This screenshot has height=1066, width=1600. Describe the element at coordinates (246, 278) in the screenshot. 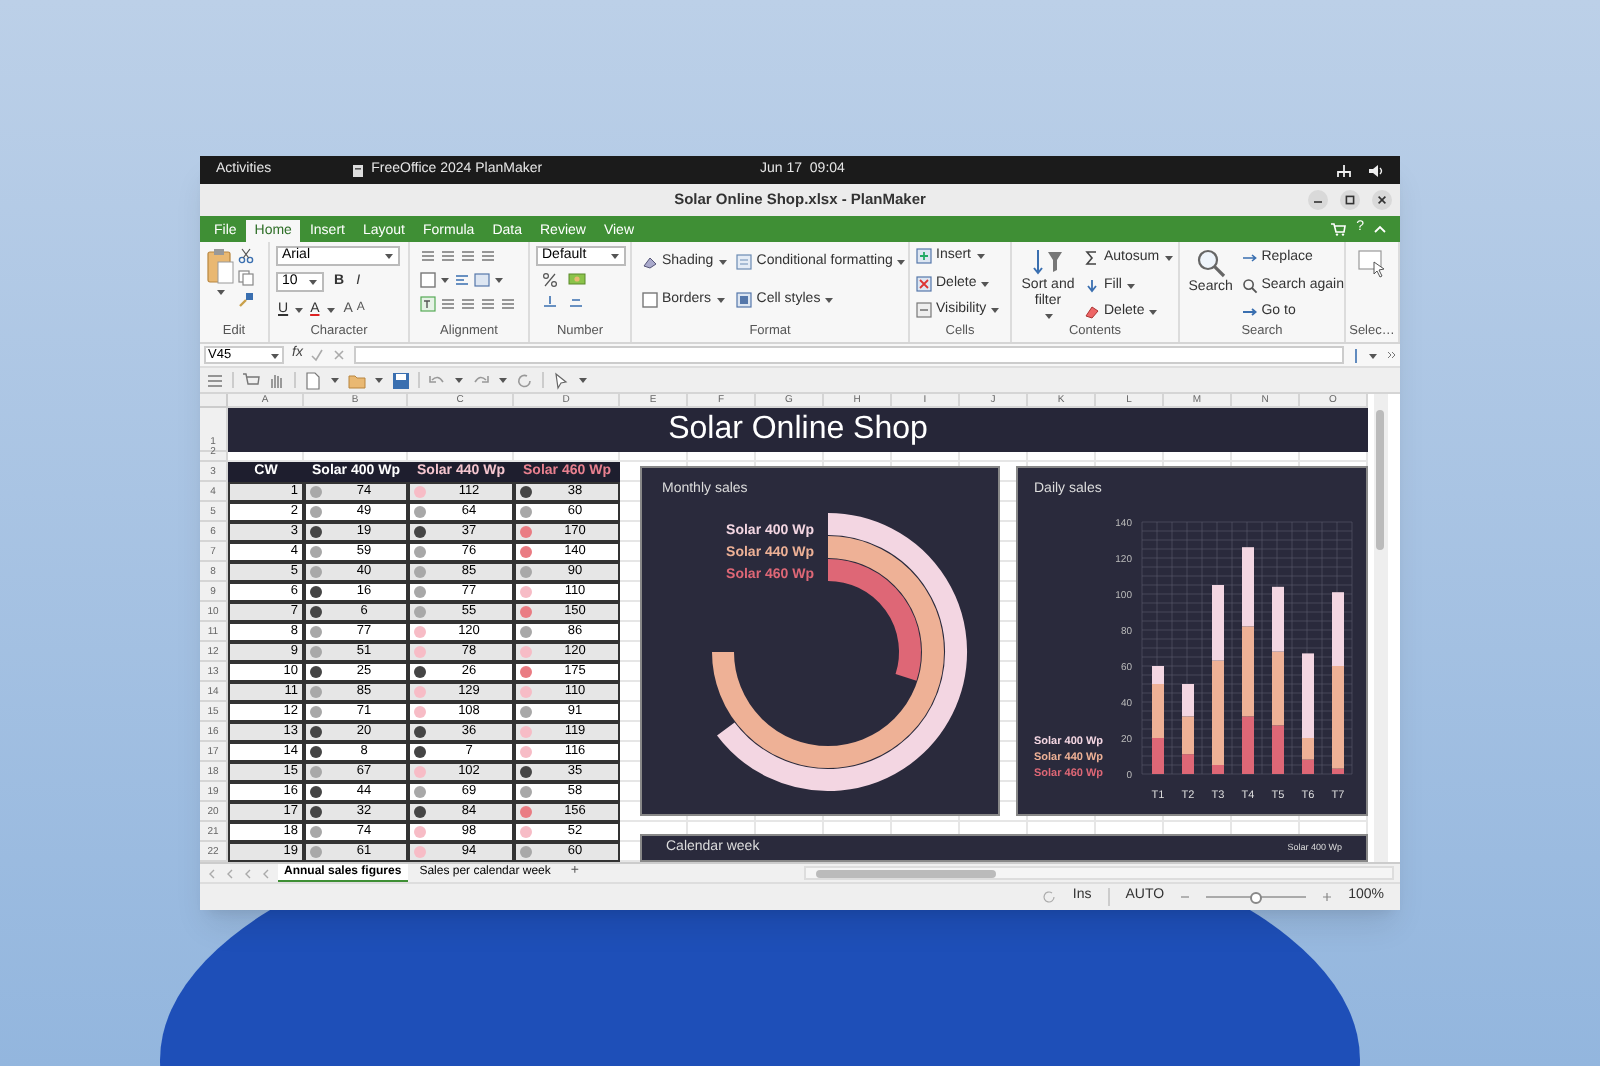

I see `copy-icon` at that location.